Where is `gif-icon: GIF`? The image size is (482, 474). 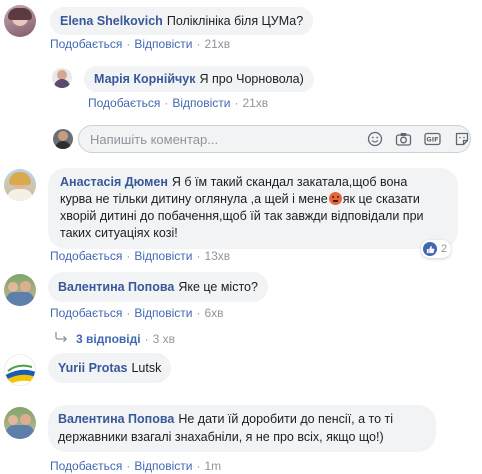
gif-icon: GIF is located at coordinates (432, 139).